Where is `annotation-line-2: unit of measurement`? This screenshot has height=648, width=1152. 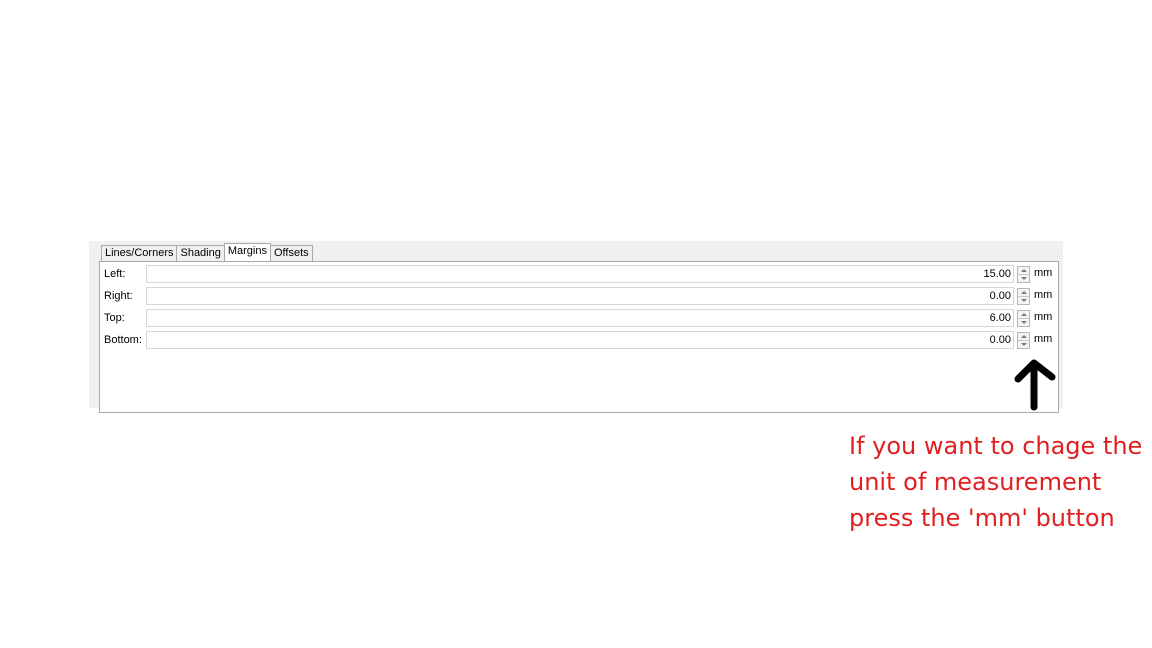 annotation-line-2: unit of measurement is located at coordinates (975, 482).